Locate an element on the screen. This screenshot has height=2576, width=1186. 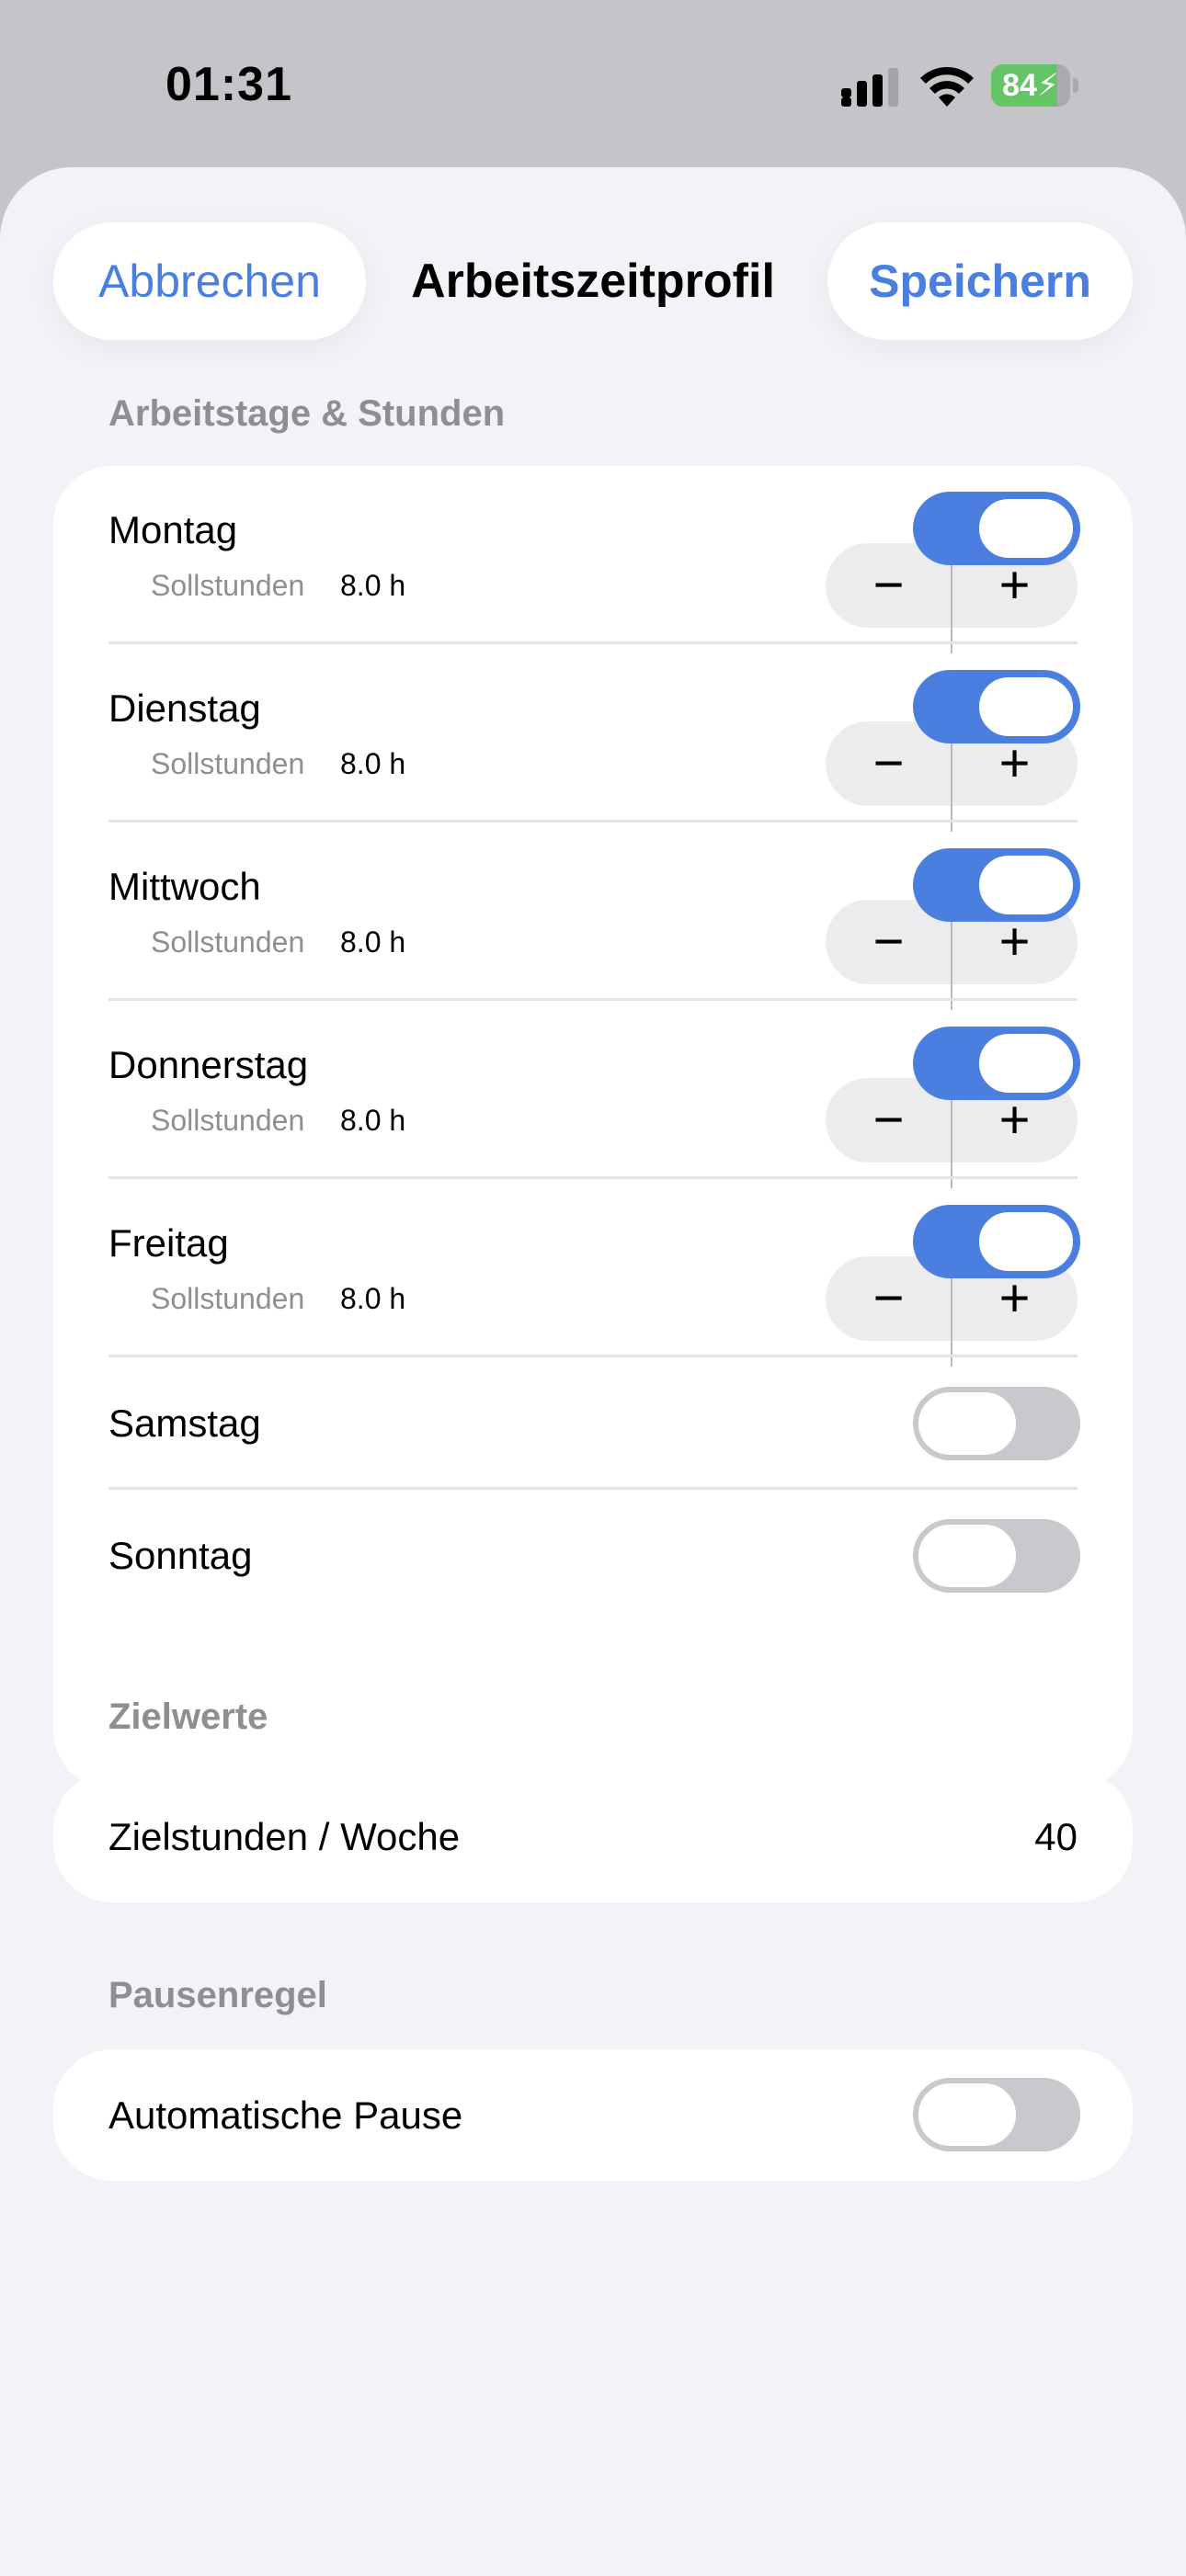
day-toggle-montag is located at coordinates (996, 528).